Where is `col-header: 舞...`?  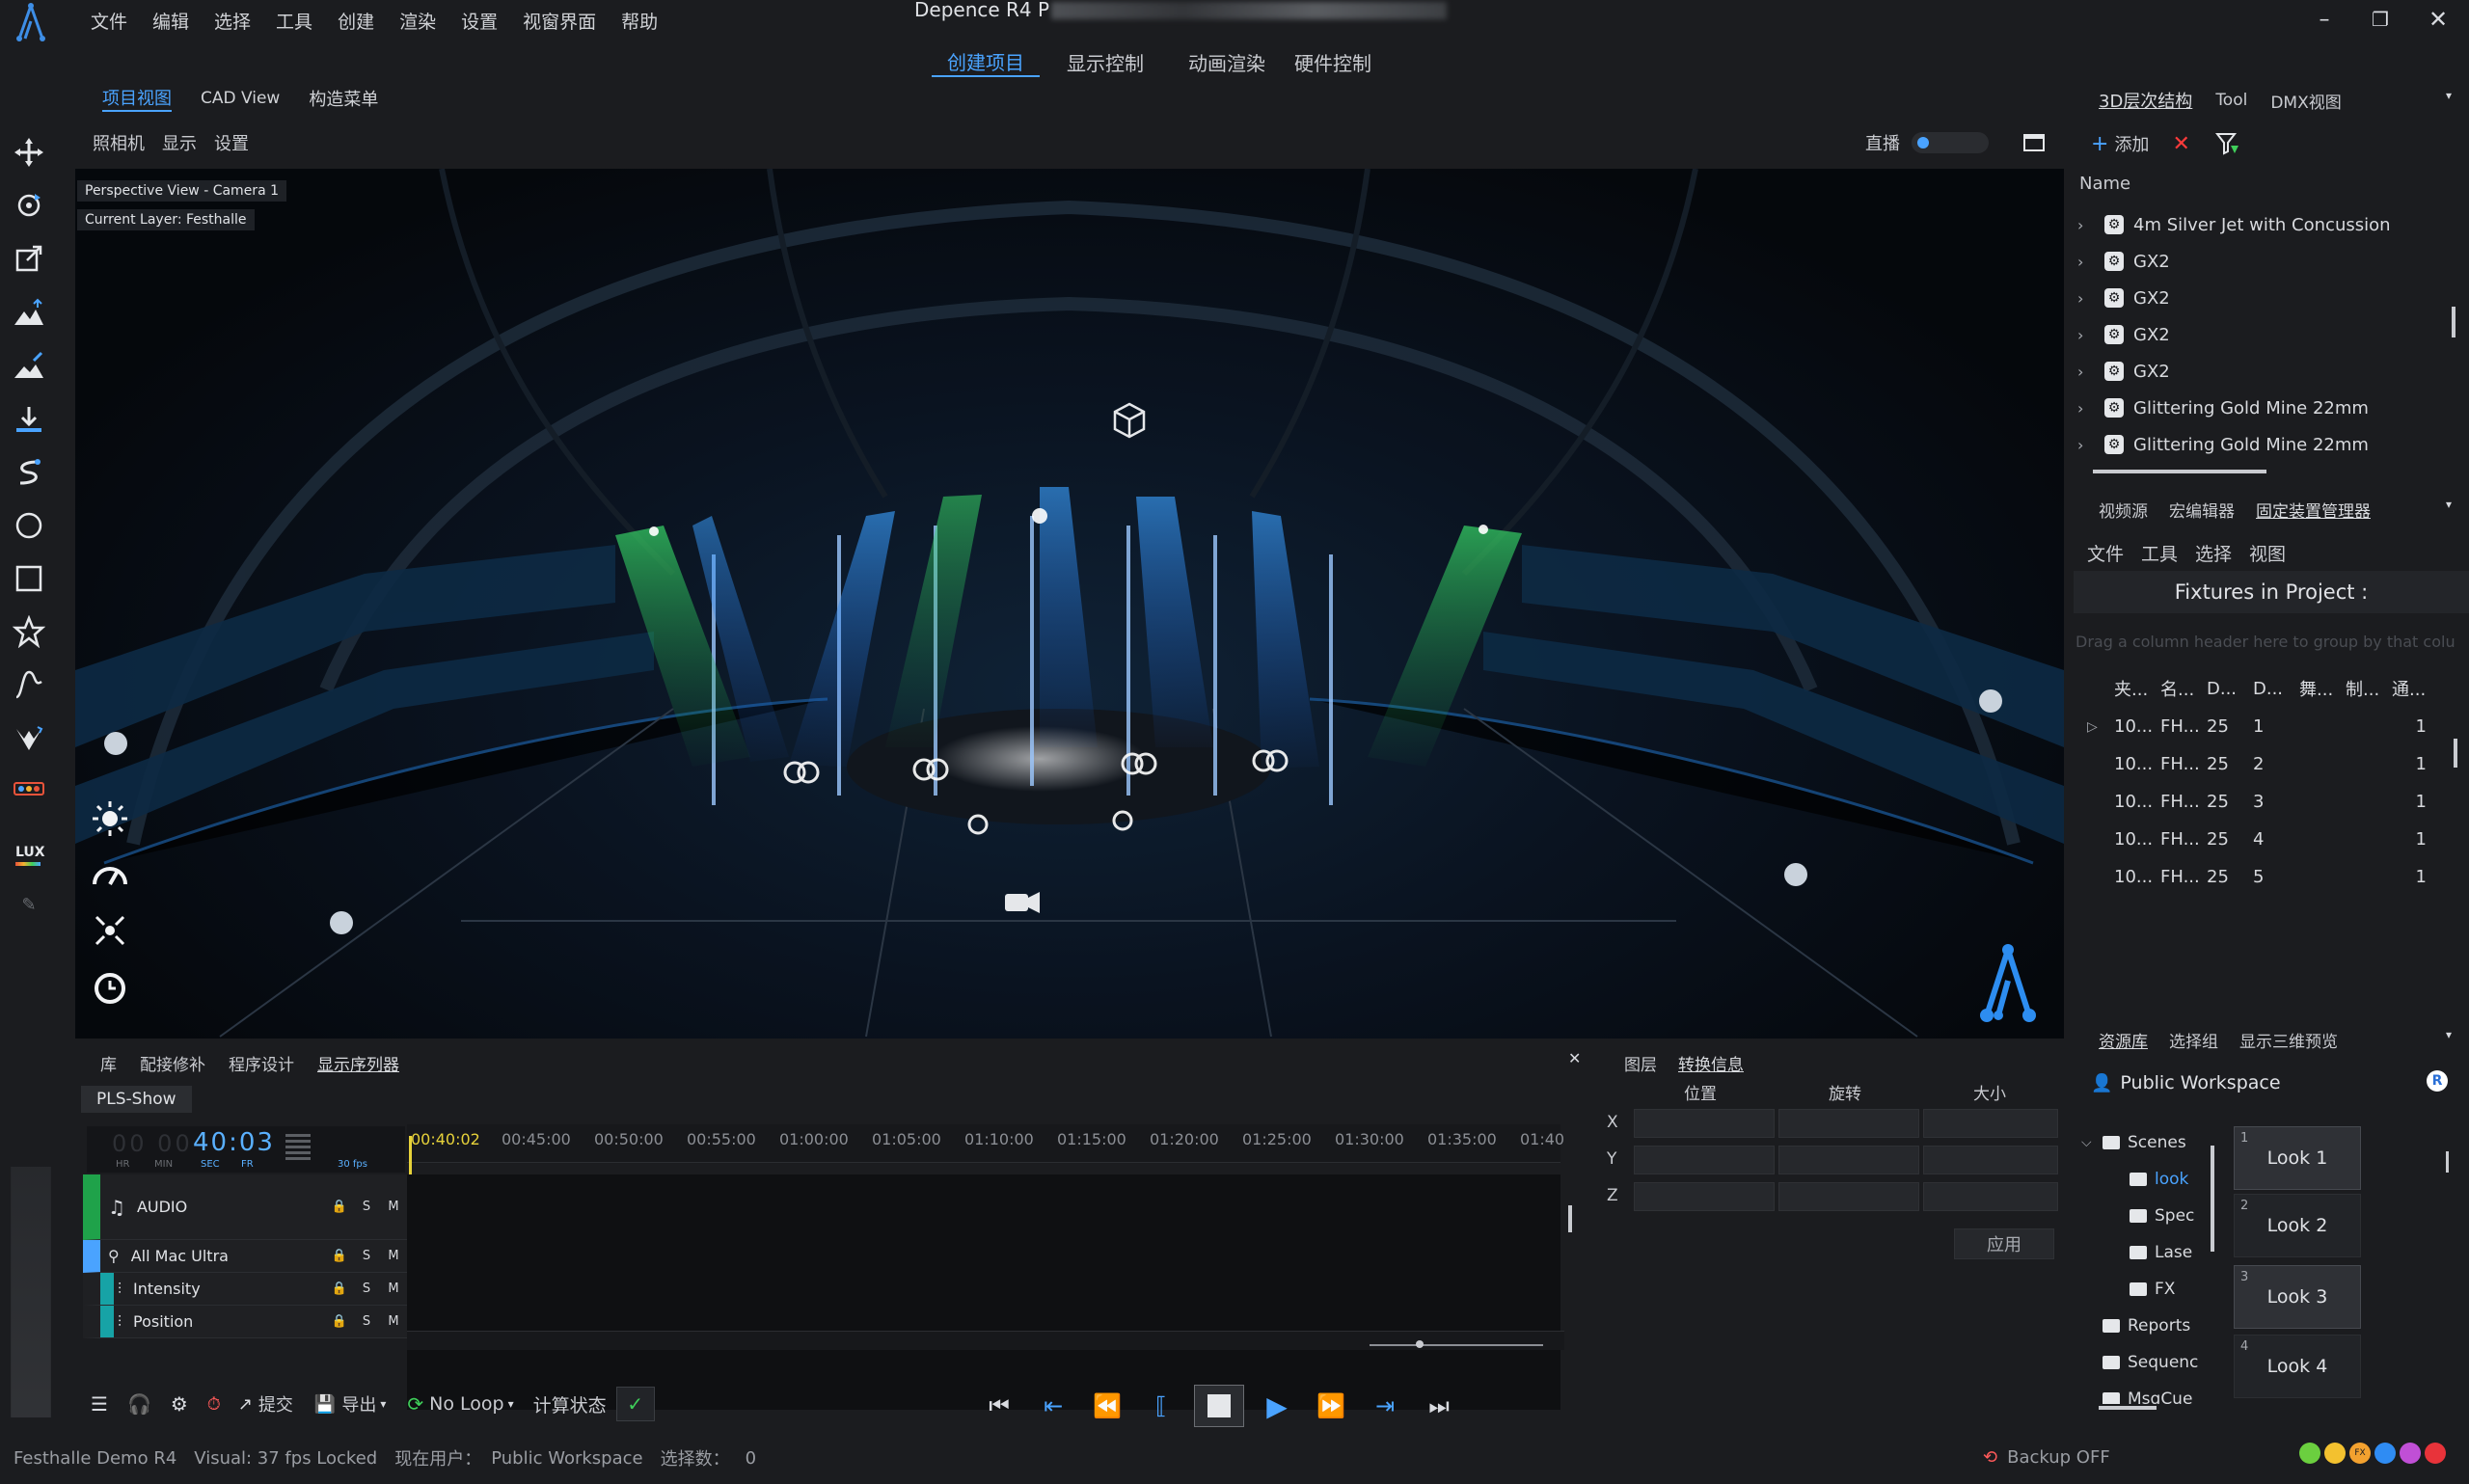 col-header: 舞... is located at coordinates (2322, 688).